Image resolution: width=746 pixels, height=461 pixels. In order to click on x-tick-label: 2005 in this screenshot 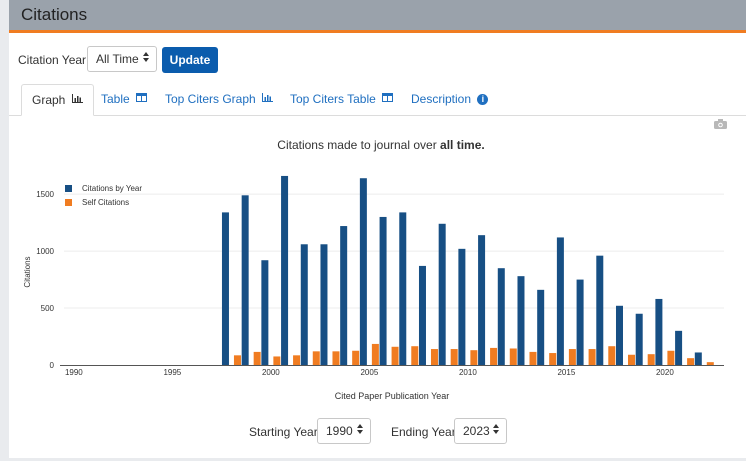, I will do `click(369, 372)`.